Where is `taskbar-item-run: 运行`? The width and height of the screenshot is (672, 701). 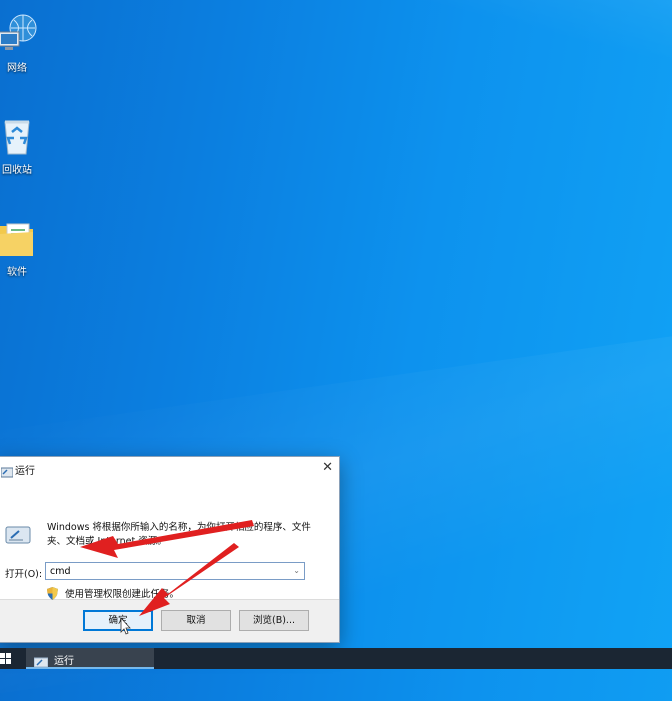
taskbar-item-run: 运行 is located at coordinates (90, 658).